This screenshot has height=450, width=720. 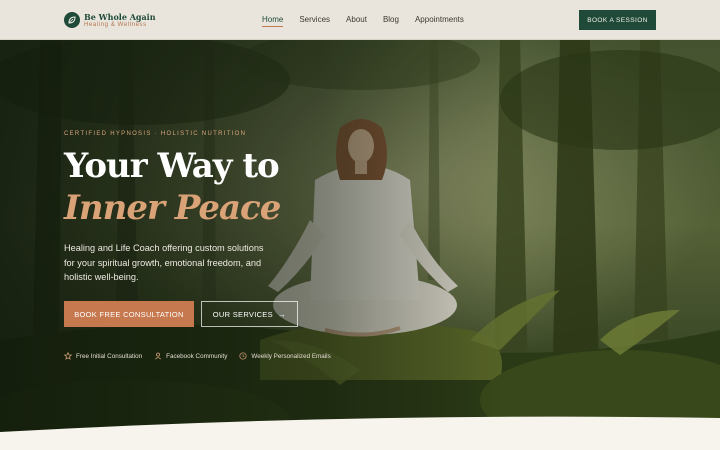 I want to click on nav-appointments: Appointments, so click(x=439, y=19).